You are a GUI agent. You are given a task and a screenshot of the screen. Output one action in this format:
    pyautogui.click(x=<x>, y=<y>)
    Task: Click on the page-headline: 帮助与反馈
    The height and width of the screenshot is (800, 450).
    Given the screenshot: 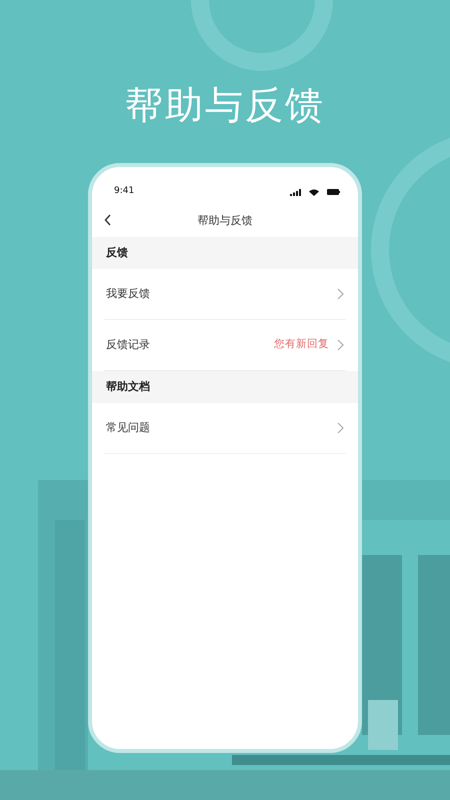 What is the action you would take?
    pyautogui.click(x=225, y=105)
    